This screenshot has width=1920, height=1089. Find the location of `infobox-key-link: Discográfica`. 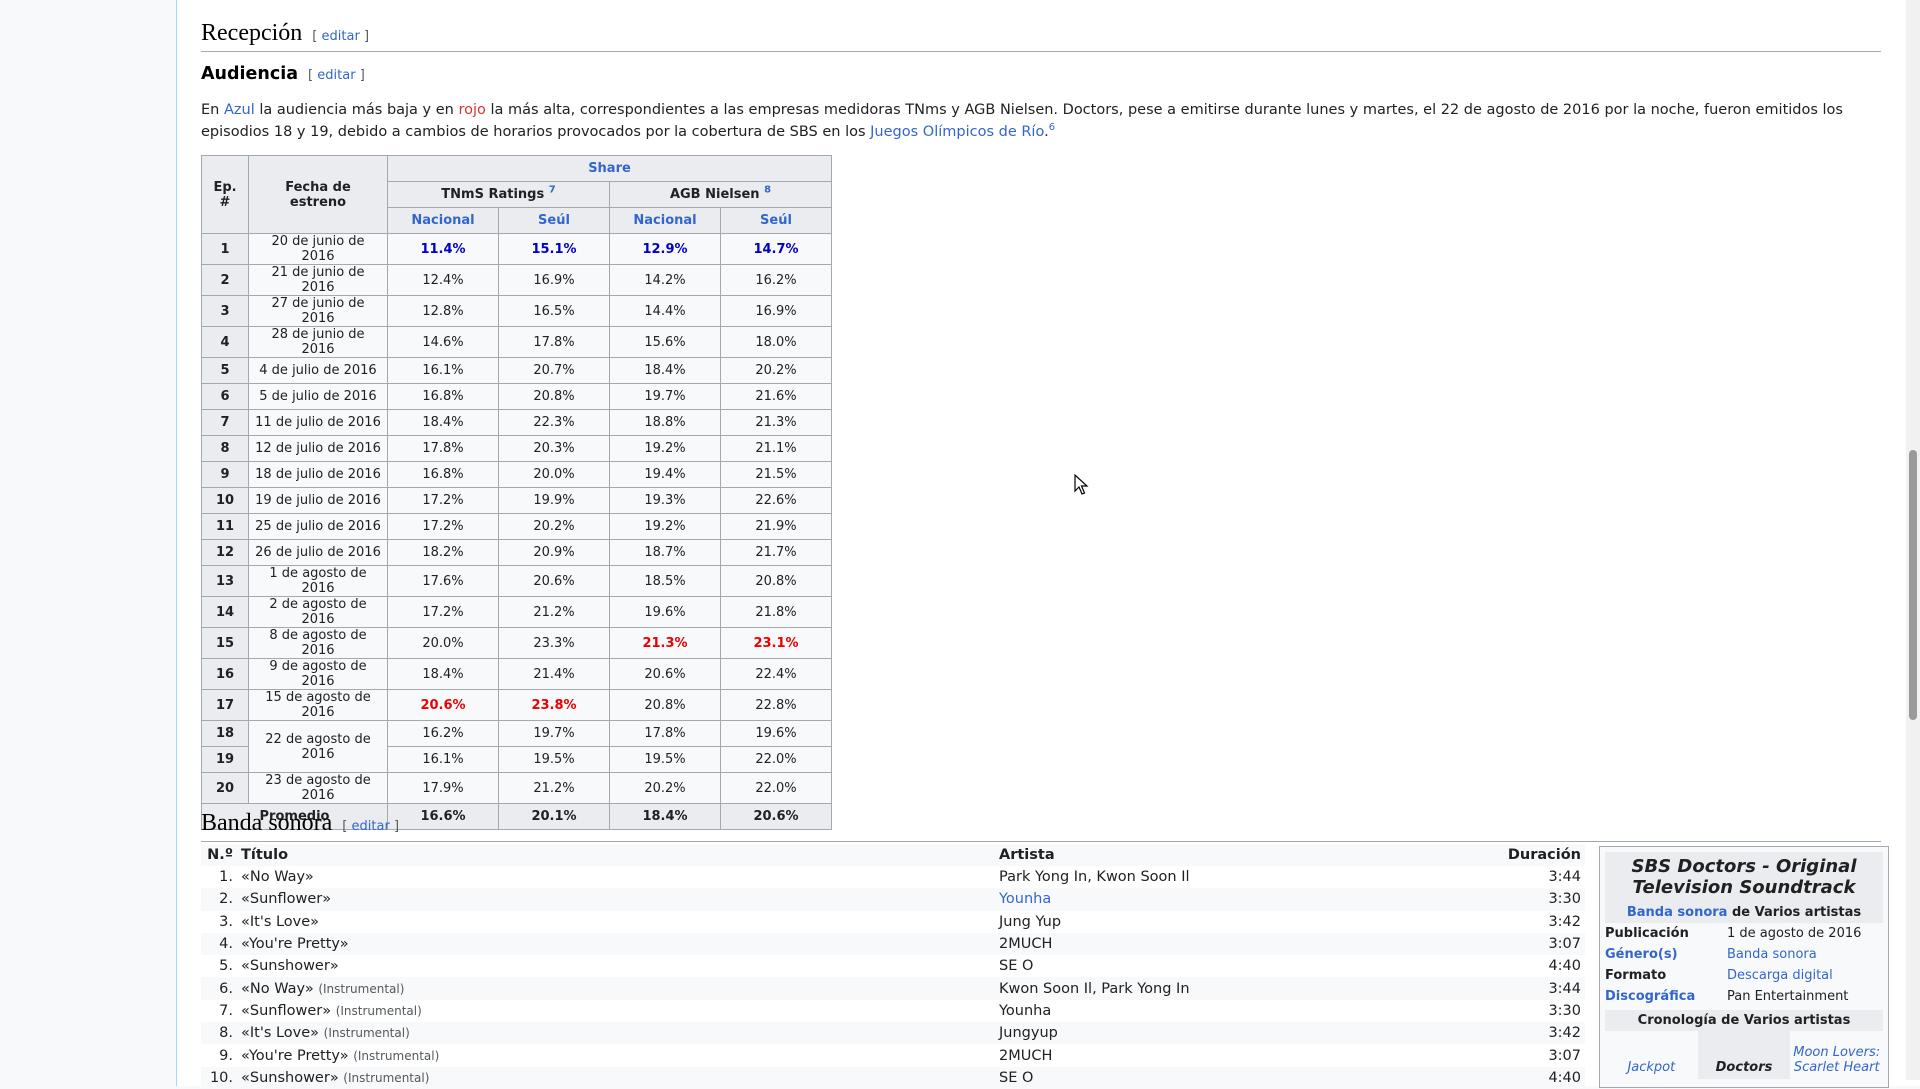

infobox-key-link: Discográfica is located at coordinates (1666, 996).